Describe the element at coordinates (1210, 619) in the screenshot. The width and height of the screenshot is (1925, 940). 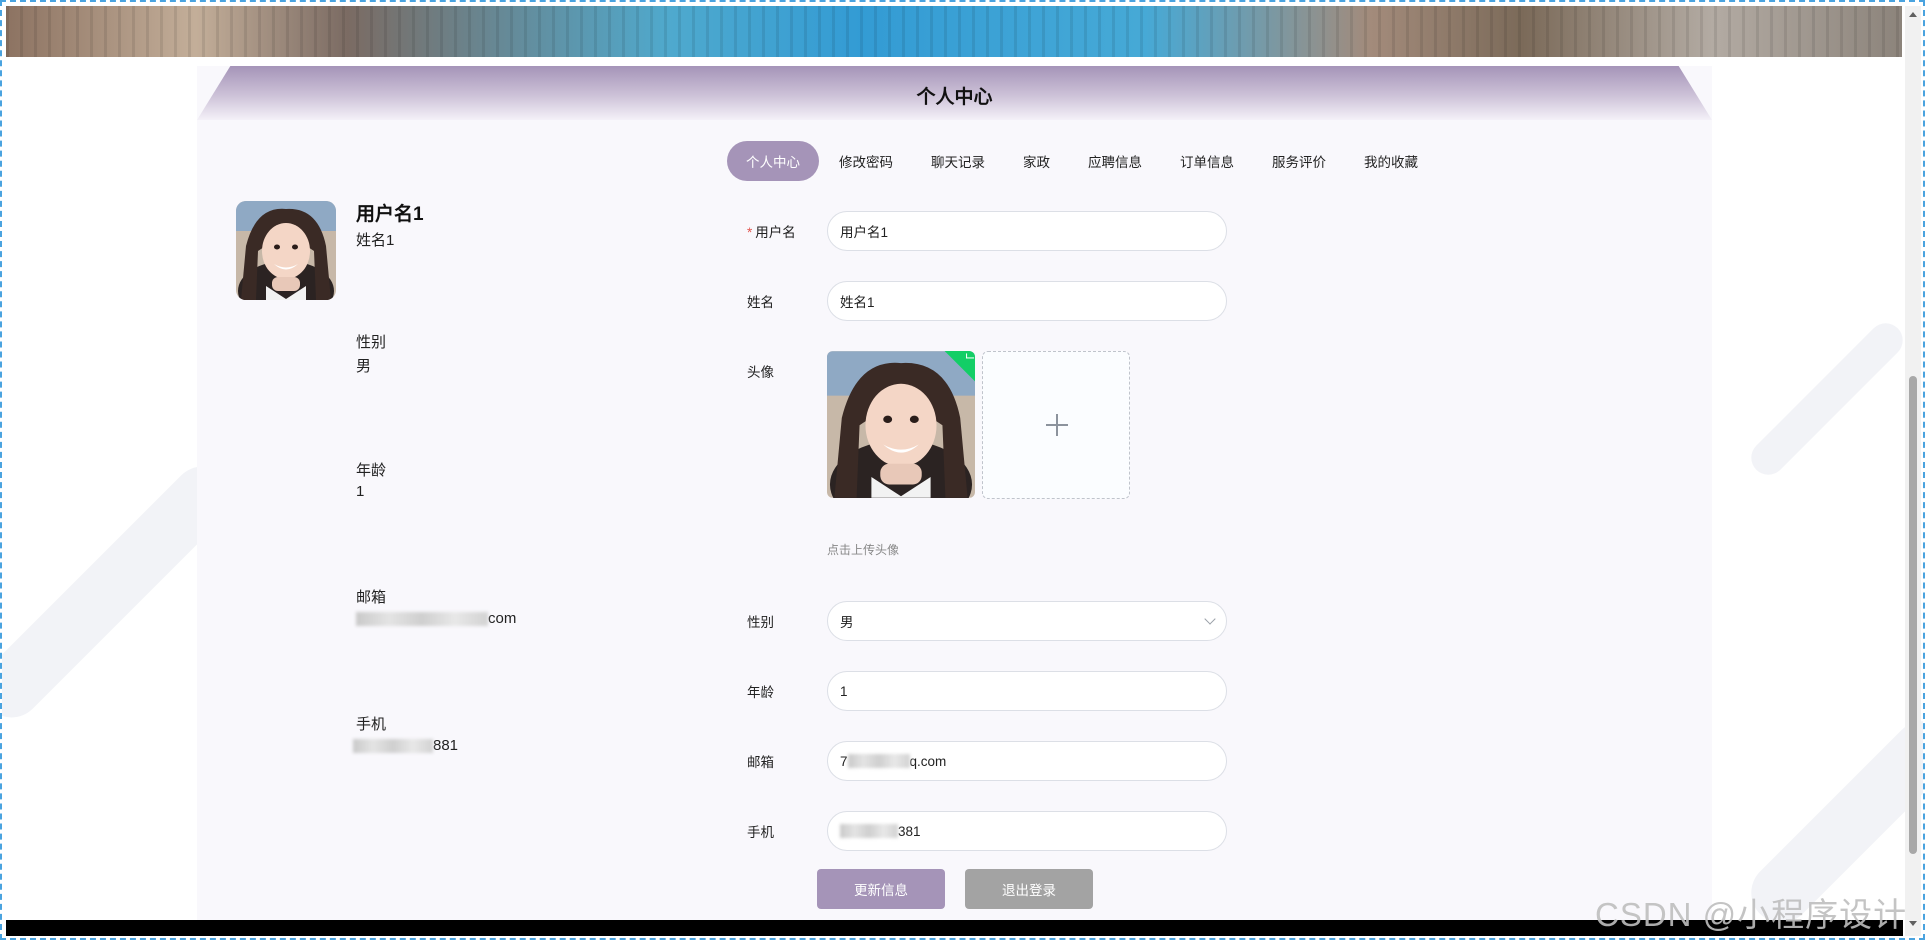
I see `chevron-down-icon` at that location.